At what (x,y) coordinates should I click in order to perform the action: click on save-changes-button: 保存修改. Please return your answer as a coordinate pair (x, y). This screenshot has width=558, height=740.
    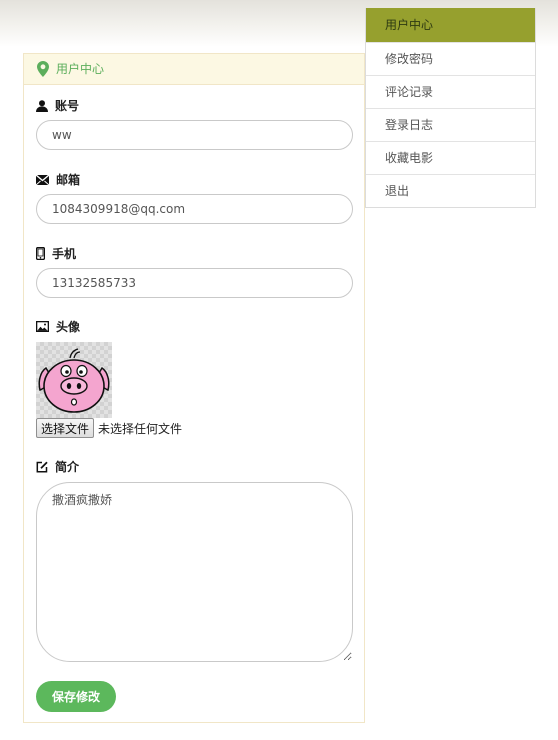
    Looking at the image, I should click on (76, 696).